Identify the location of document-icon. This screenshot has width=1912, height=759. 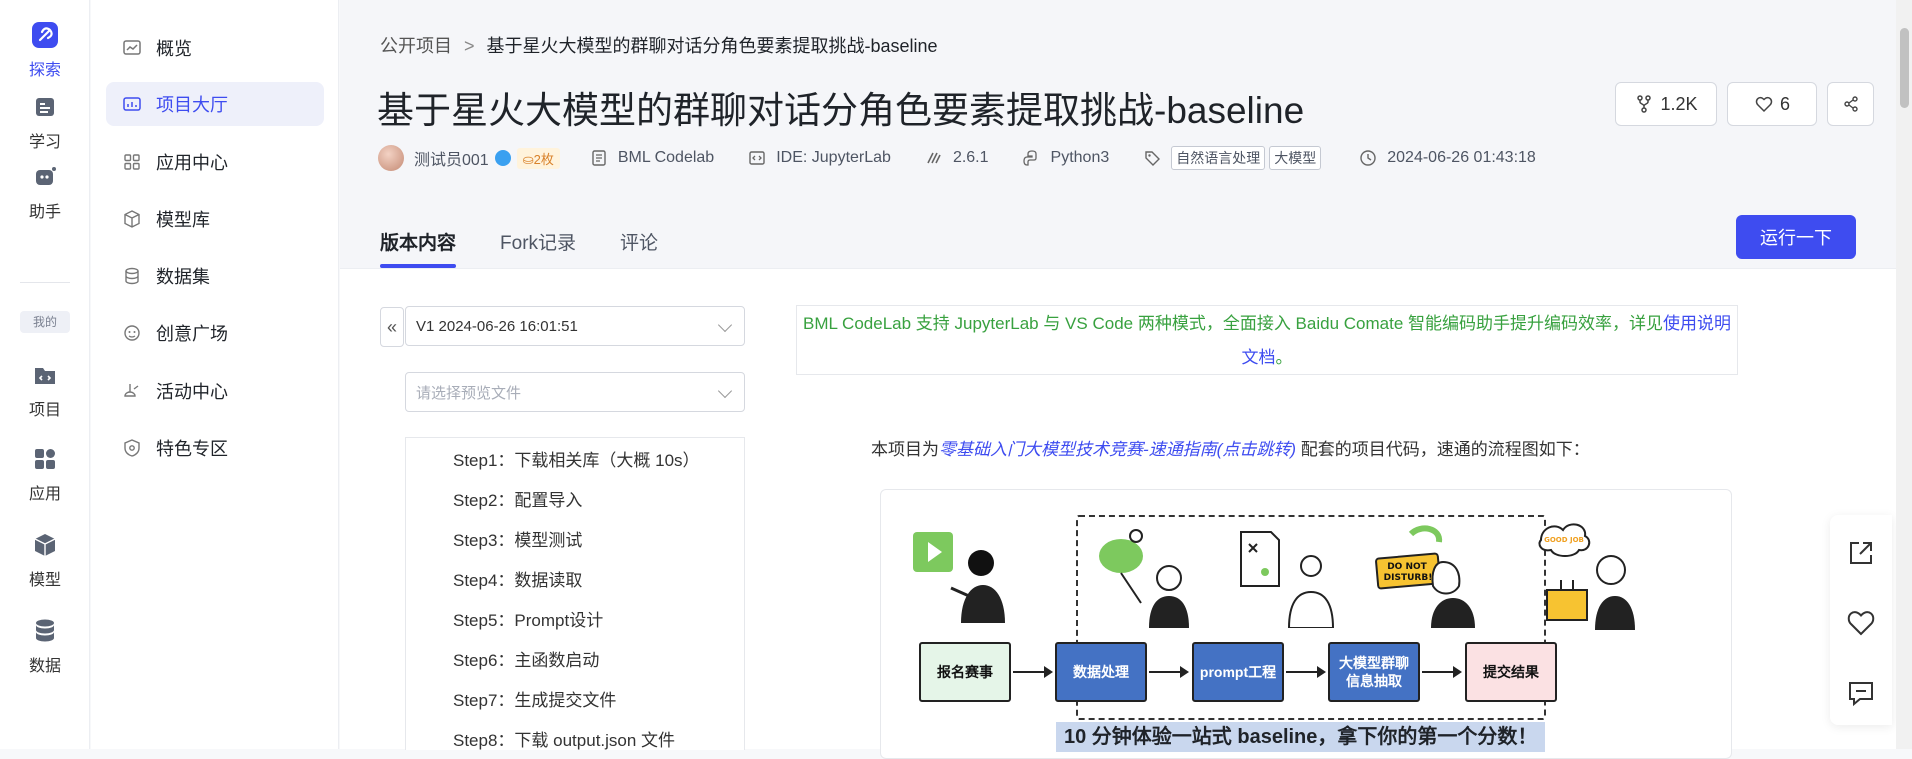
(599, 158).